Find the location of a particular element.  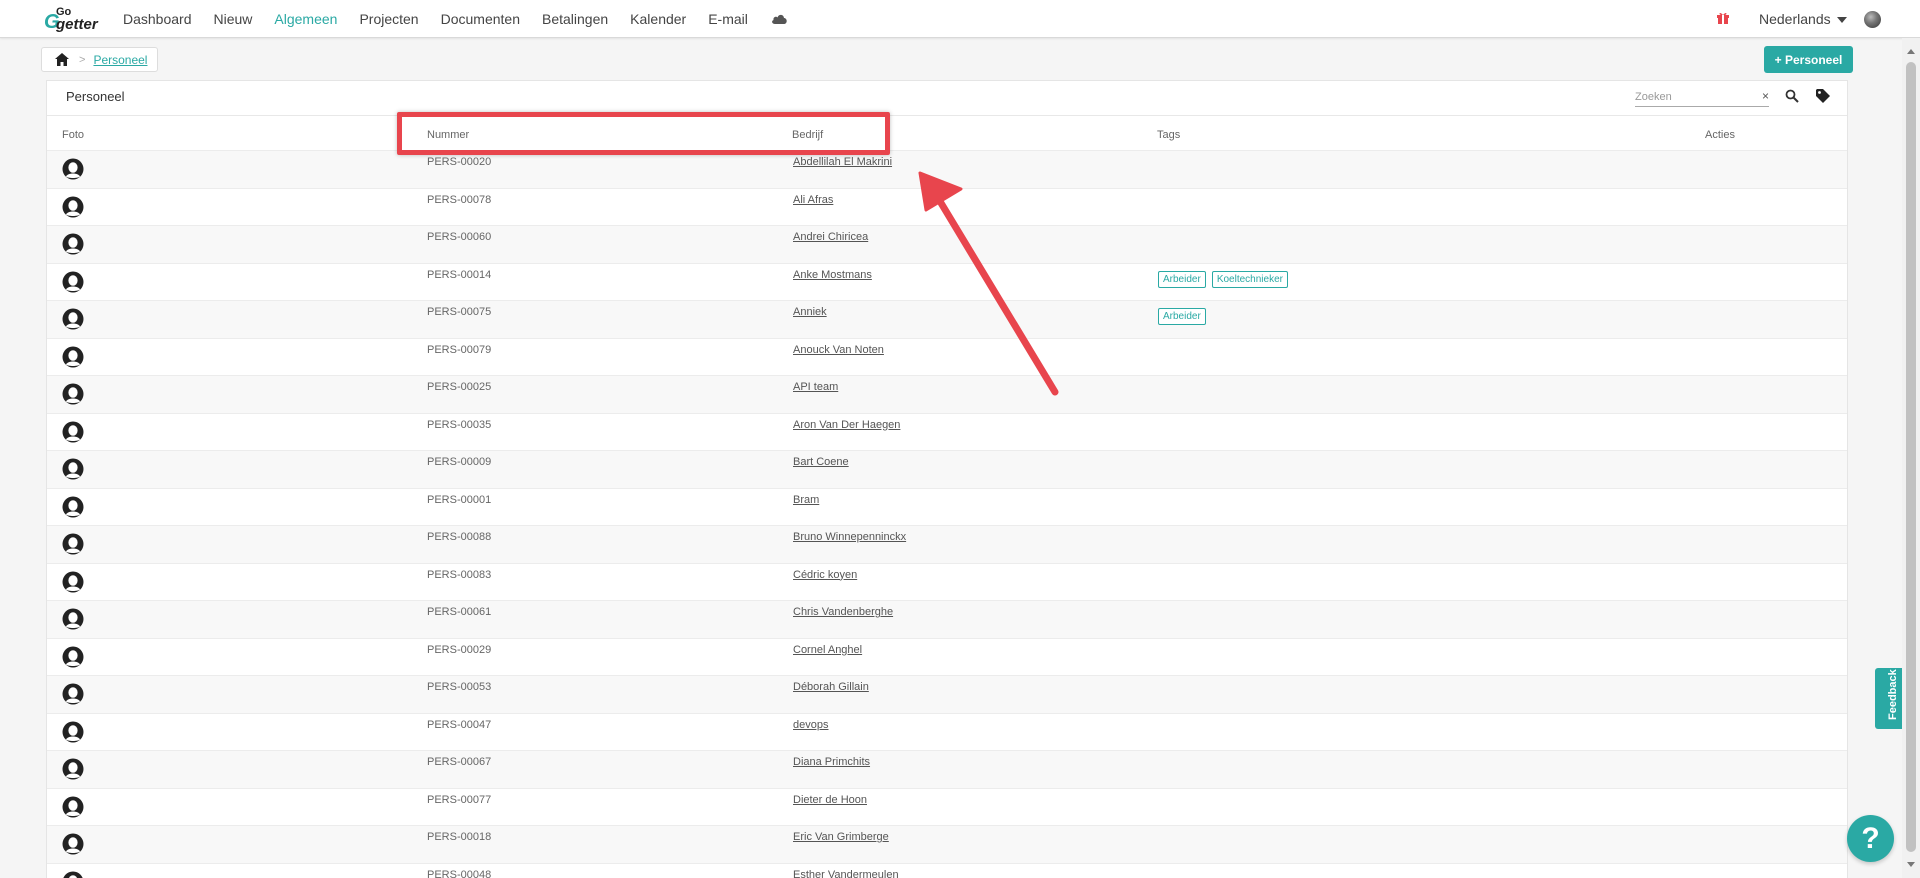

table-row: PERS-00048 Esther Vandermeulen is located at coordinates (947, 870).